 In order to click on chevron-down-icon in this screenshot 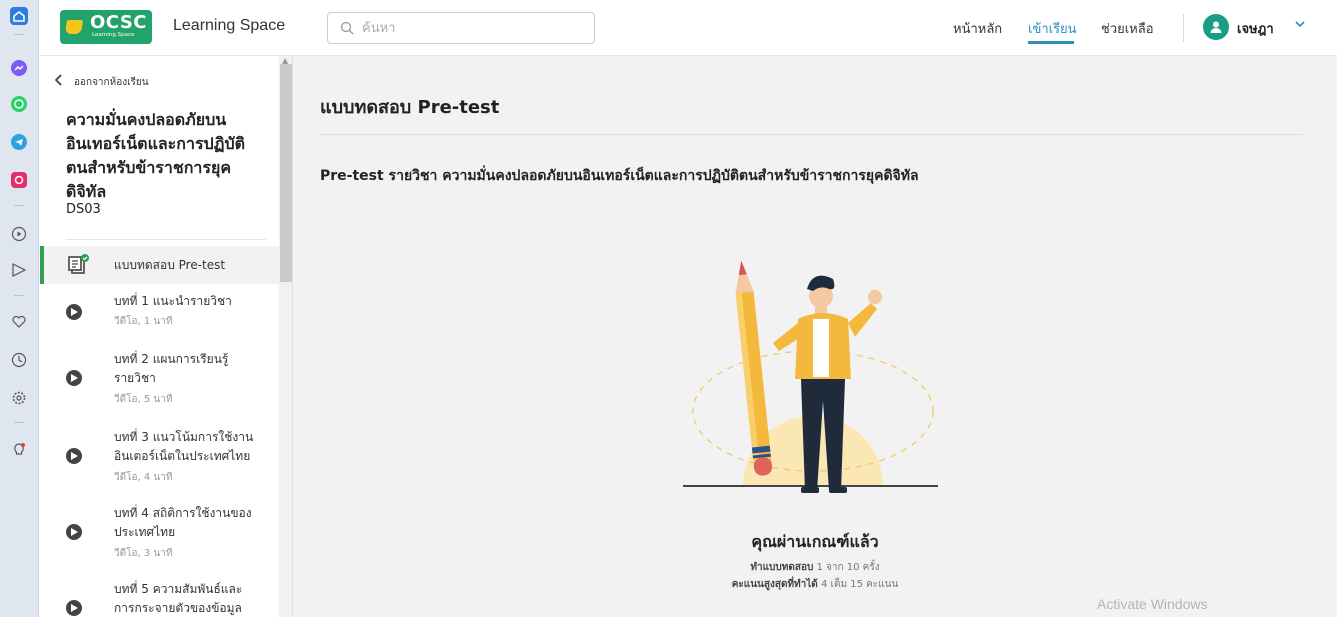, I will do `click(1300, 26)`.